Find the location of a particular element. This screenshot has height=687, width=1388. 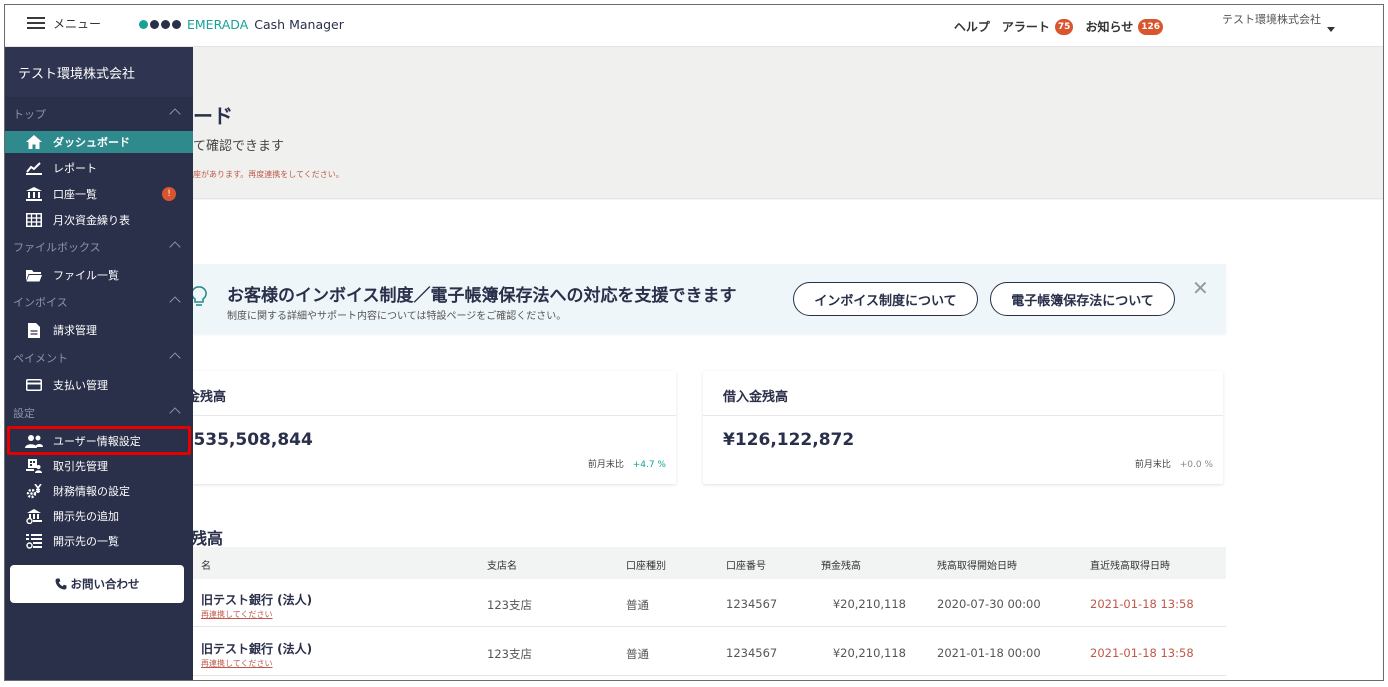

contact-button: お問い合わせ is located at coordinates (97, 584).